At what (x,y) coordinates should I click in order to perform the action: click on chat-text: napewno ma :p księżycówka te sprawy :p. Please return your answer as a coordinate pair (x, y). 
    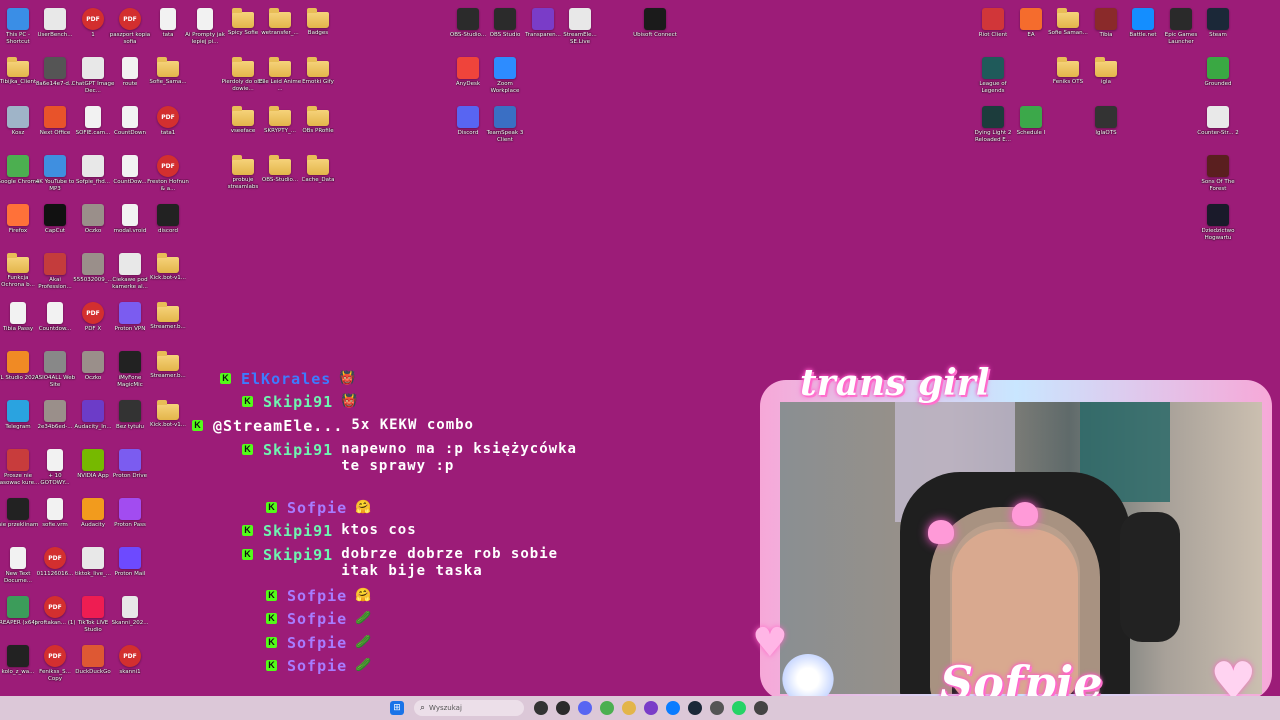
    Looking at the image, I should click on (459, 457).